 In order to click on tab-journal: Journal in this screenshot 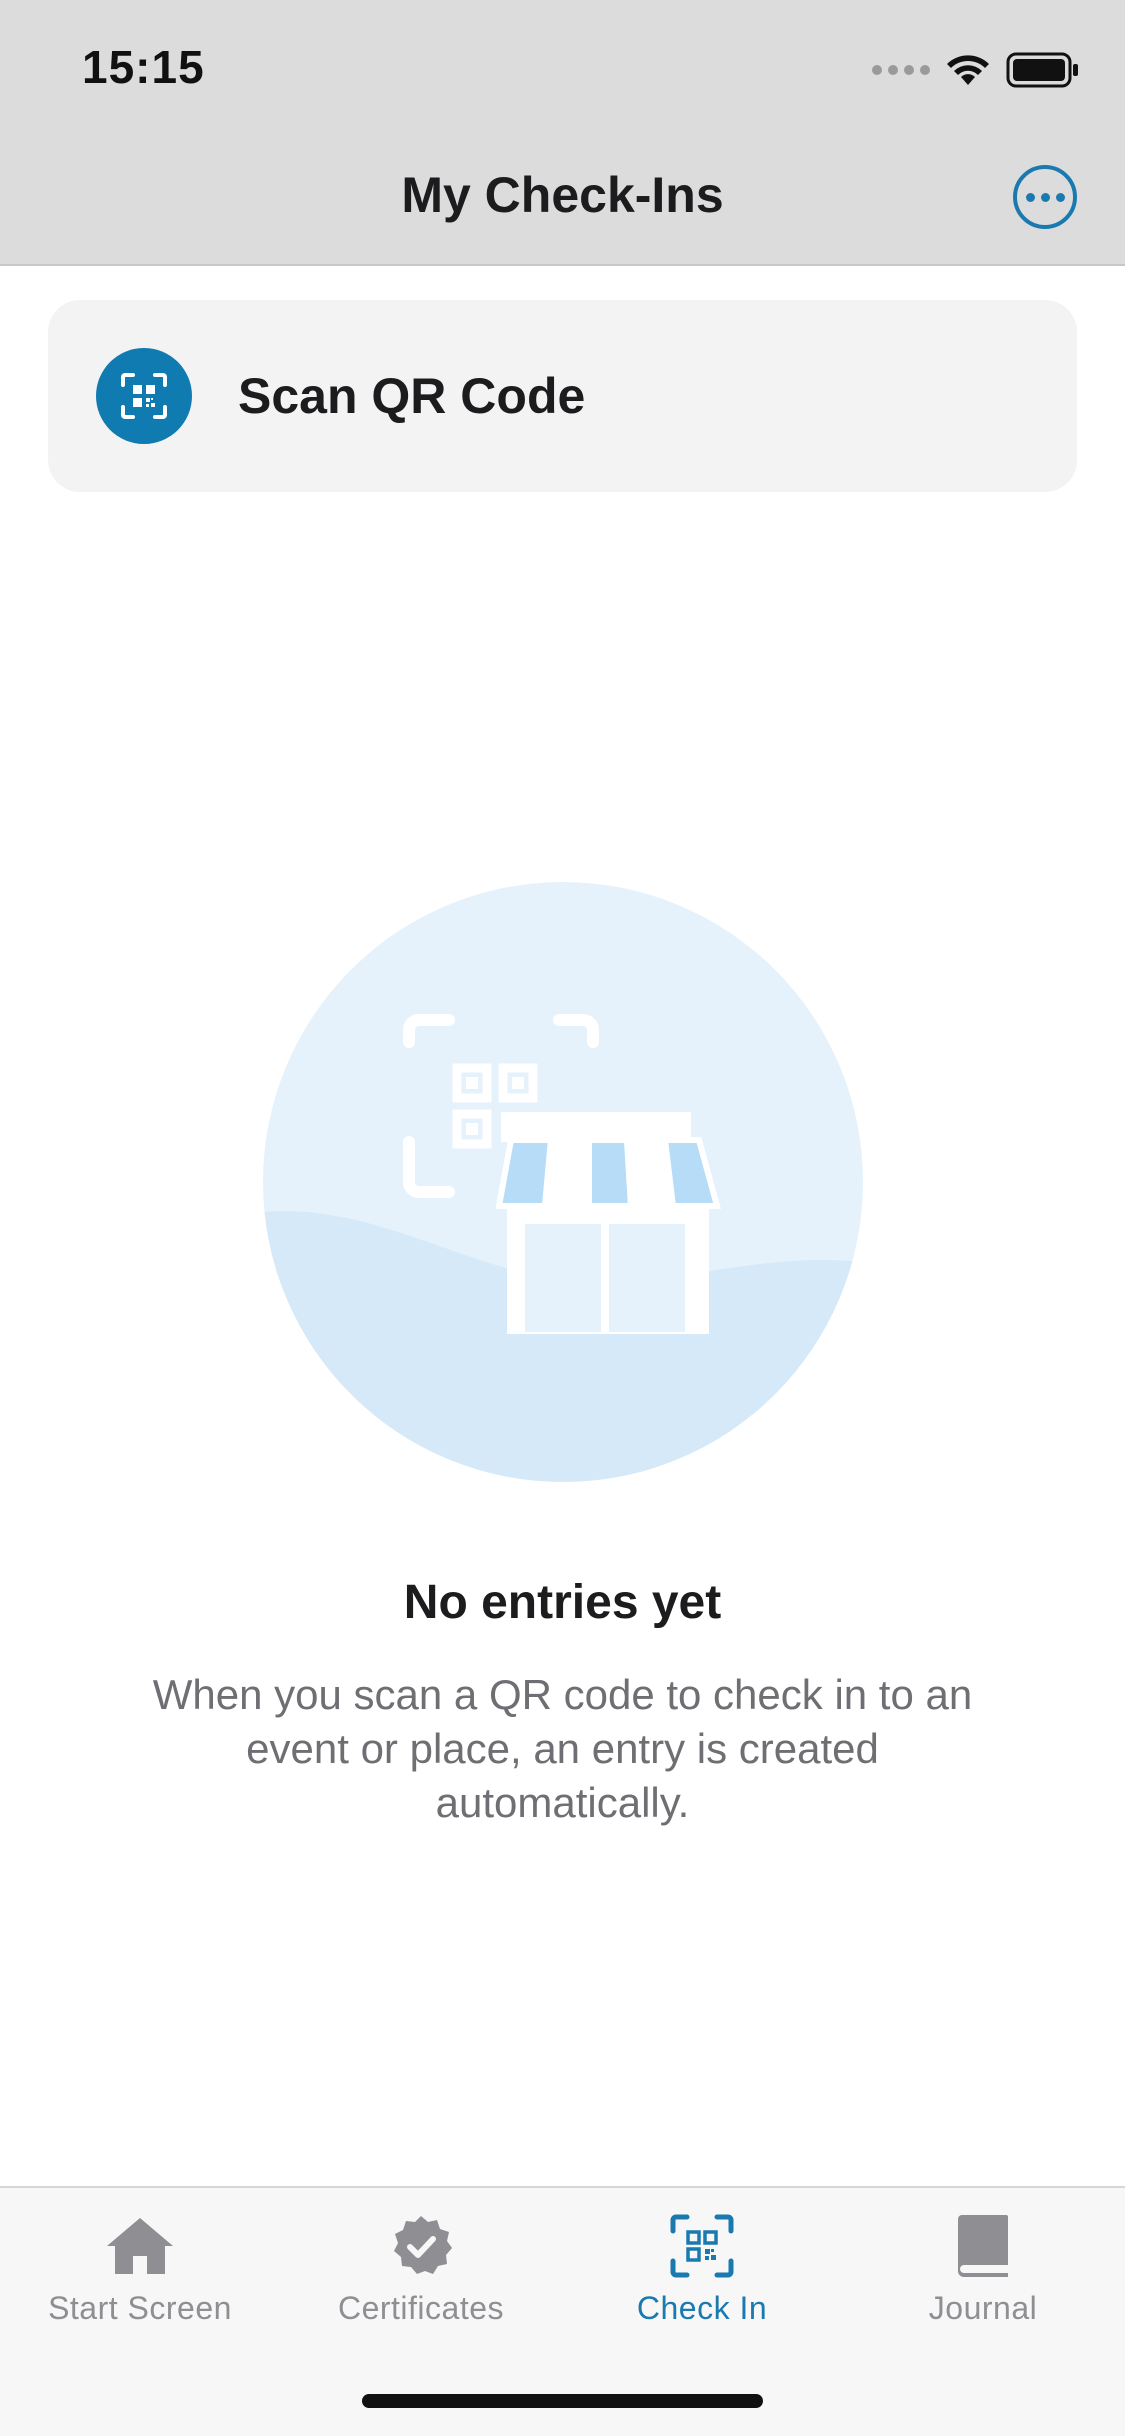, I will do `click(983, 2280)`.